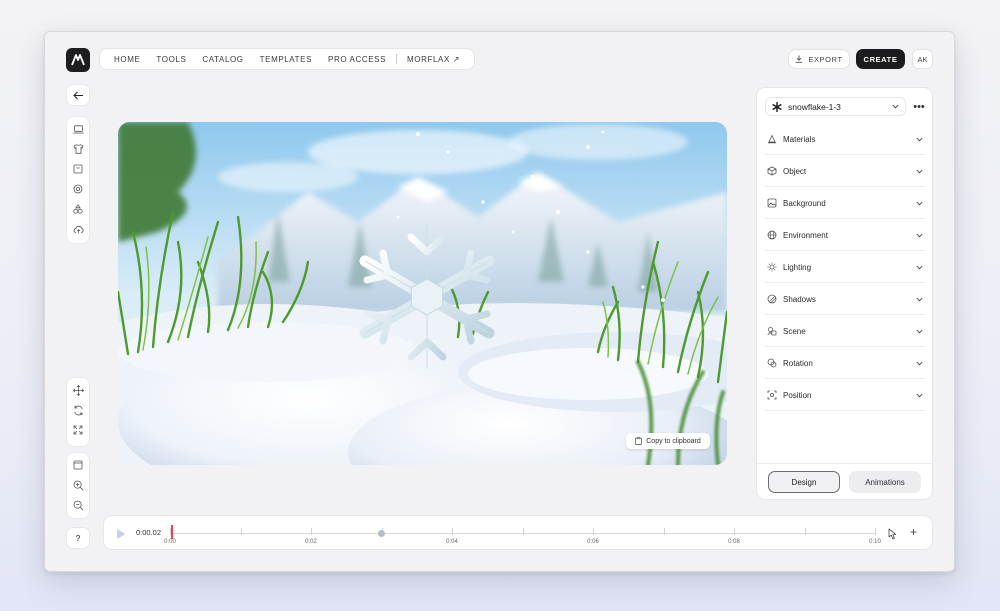 This screenshot has width=1000, height=611. I want to click on section-rotation: Rotation, so click(845, 363).